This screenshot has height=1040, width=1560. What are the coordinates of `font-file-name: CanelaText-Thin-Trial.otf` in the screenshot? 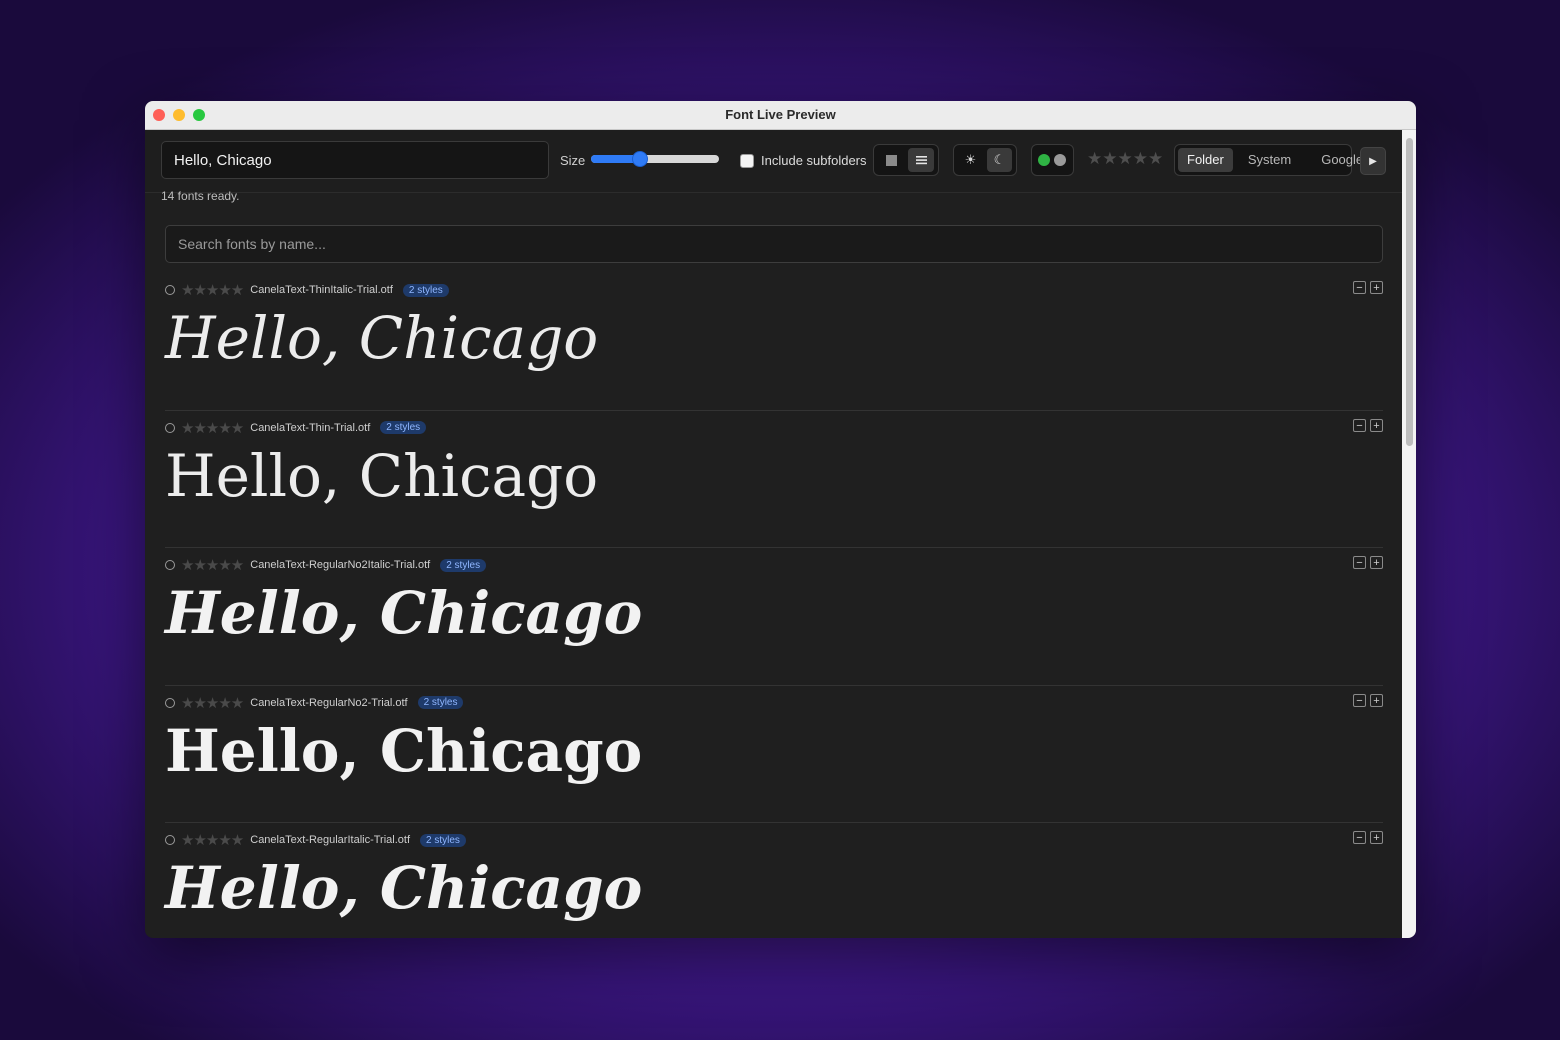 It's located at (310, 427).